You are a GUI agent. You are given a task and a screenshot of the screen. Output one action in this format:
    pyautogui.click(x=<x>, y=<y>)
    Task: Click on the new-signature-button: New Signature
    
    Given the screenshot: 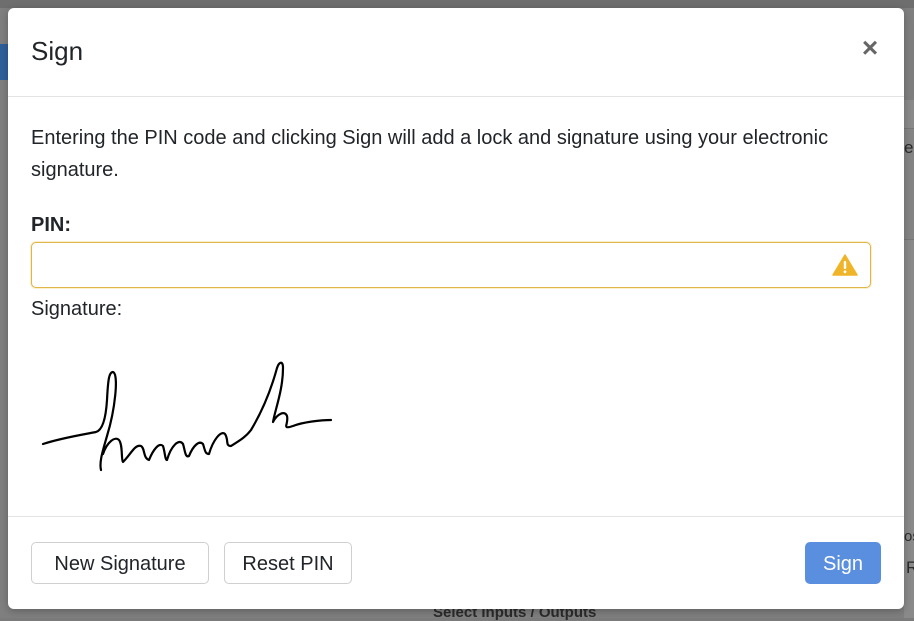 What is the action you would take?
    pyautogui.click(x=120, y=563)
    